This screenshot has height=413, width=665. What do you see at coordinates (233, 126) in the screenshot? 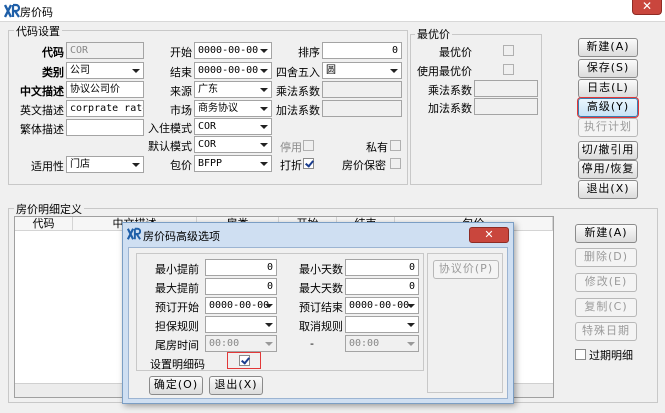
I see `checkin-mode-select: COR` at bounding box center [233, 126].